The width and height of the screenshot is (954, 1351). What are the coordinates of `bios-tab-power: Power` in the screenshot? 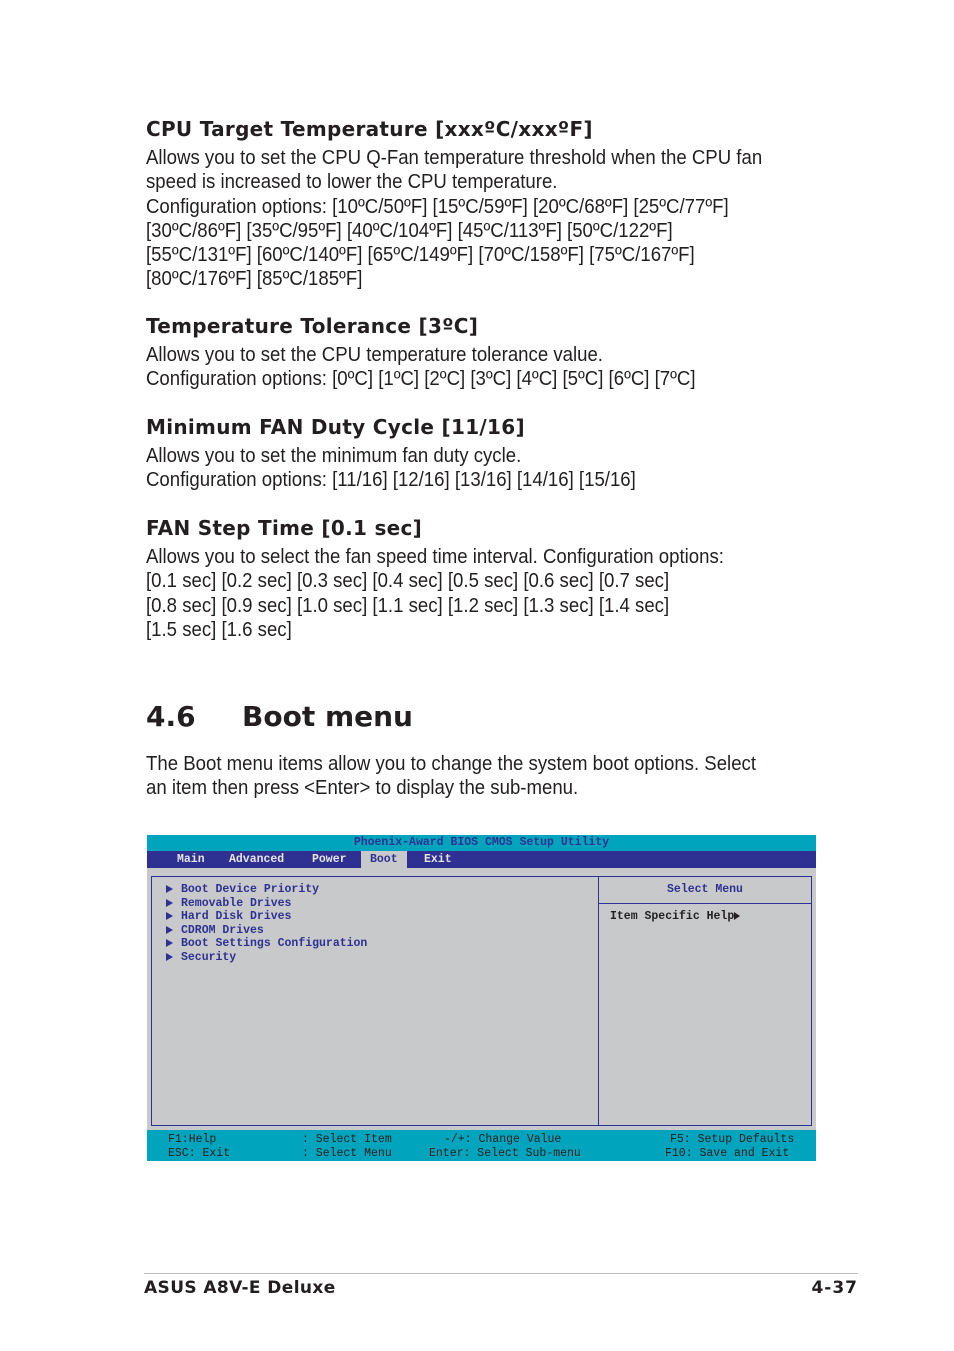 It's located at (329, 859).